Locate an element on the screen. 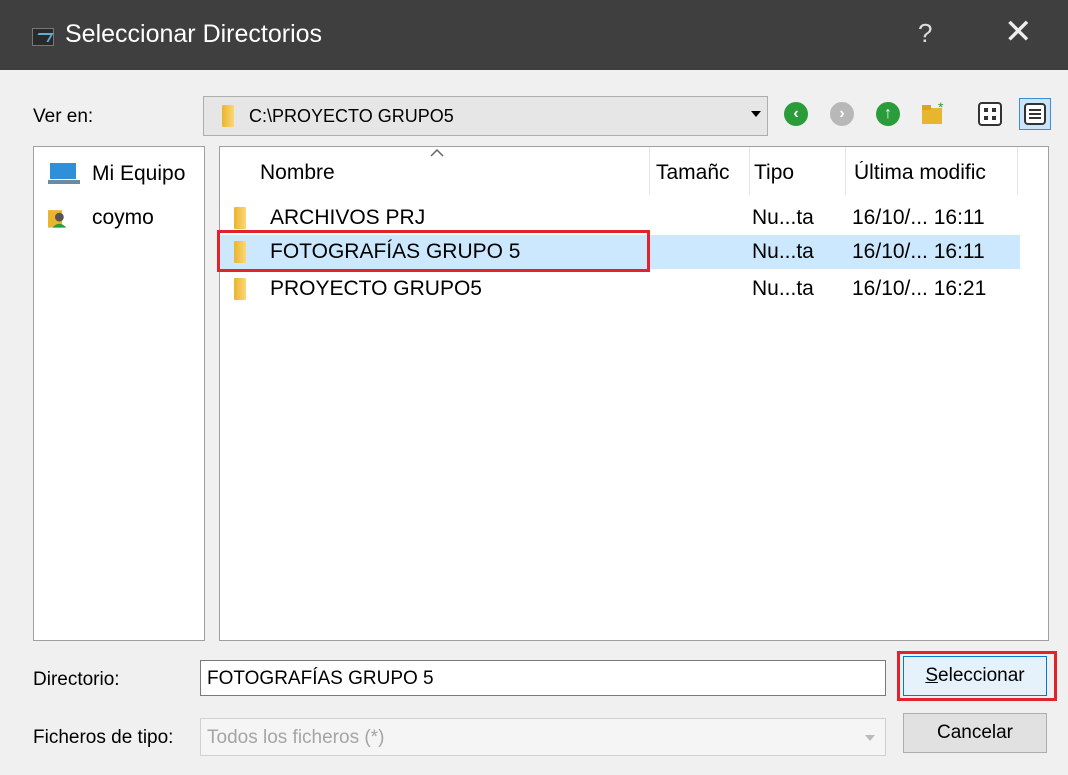  filetype-label: Ficheros de tipo: is located at coordinates (103, 737).